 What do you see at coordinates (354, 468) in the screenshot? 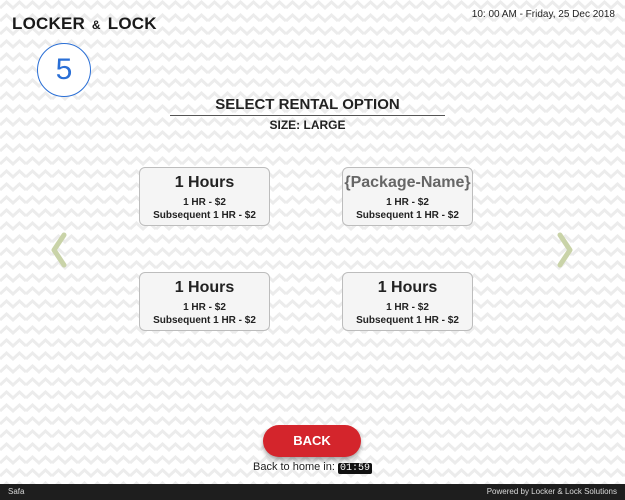
I see `countdown-timer: 01:59` at bounding box center [354, 468].